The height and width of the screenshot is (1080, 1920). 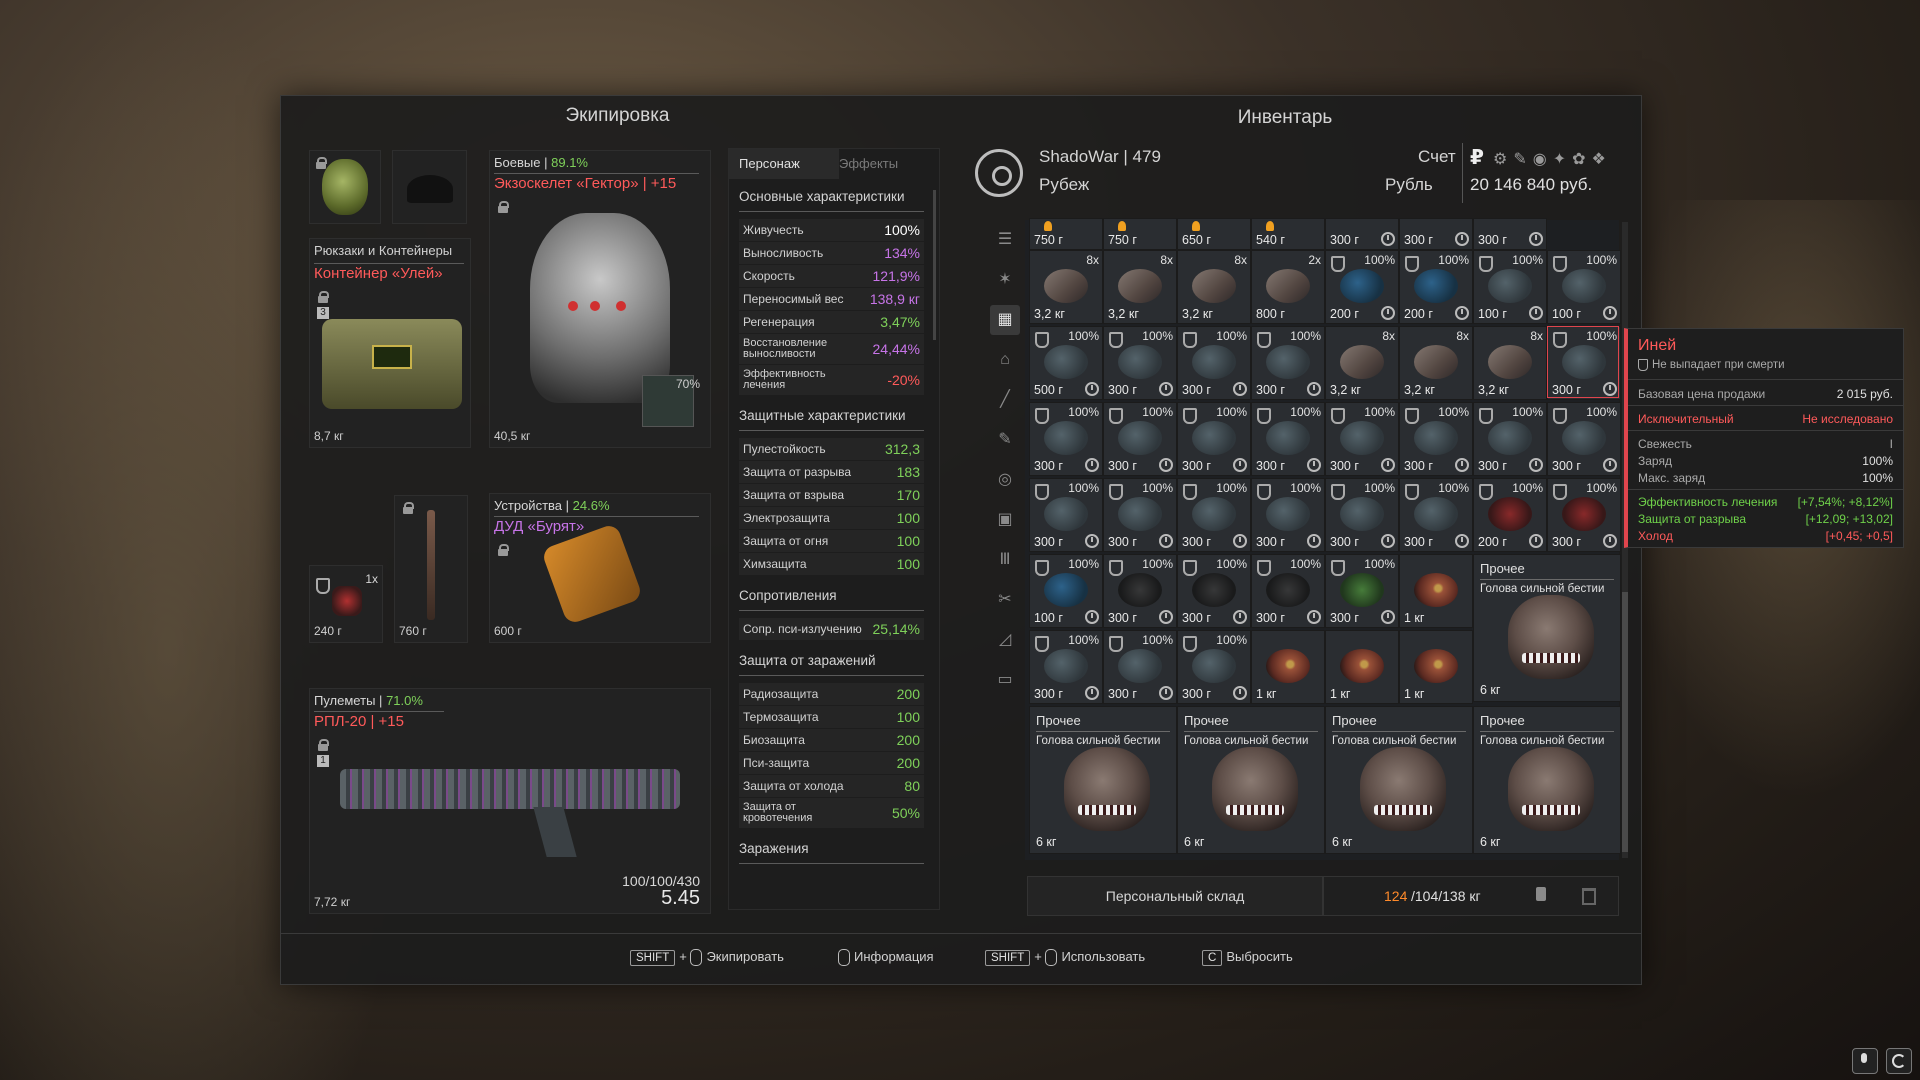 What do you see at coordinates (1005, 280) in the screenshot?
I see `category-tab-icon: ✶` at bounding box center [1005, 280].